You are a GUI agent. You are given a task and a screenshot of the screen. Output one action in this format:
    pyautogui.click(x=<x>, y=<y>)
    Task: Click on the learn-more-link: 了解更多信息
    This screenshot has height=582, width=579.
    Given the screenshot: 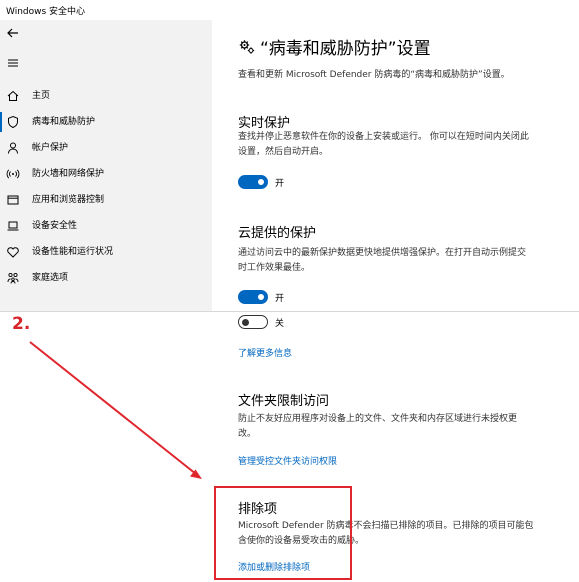 What is the action you would take?
    pyautogui.click(x=265, y=352)
    